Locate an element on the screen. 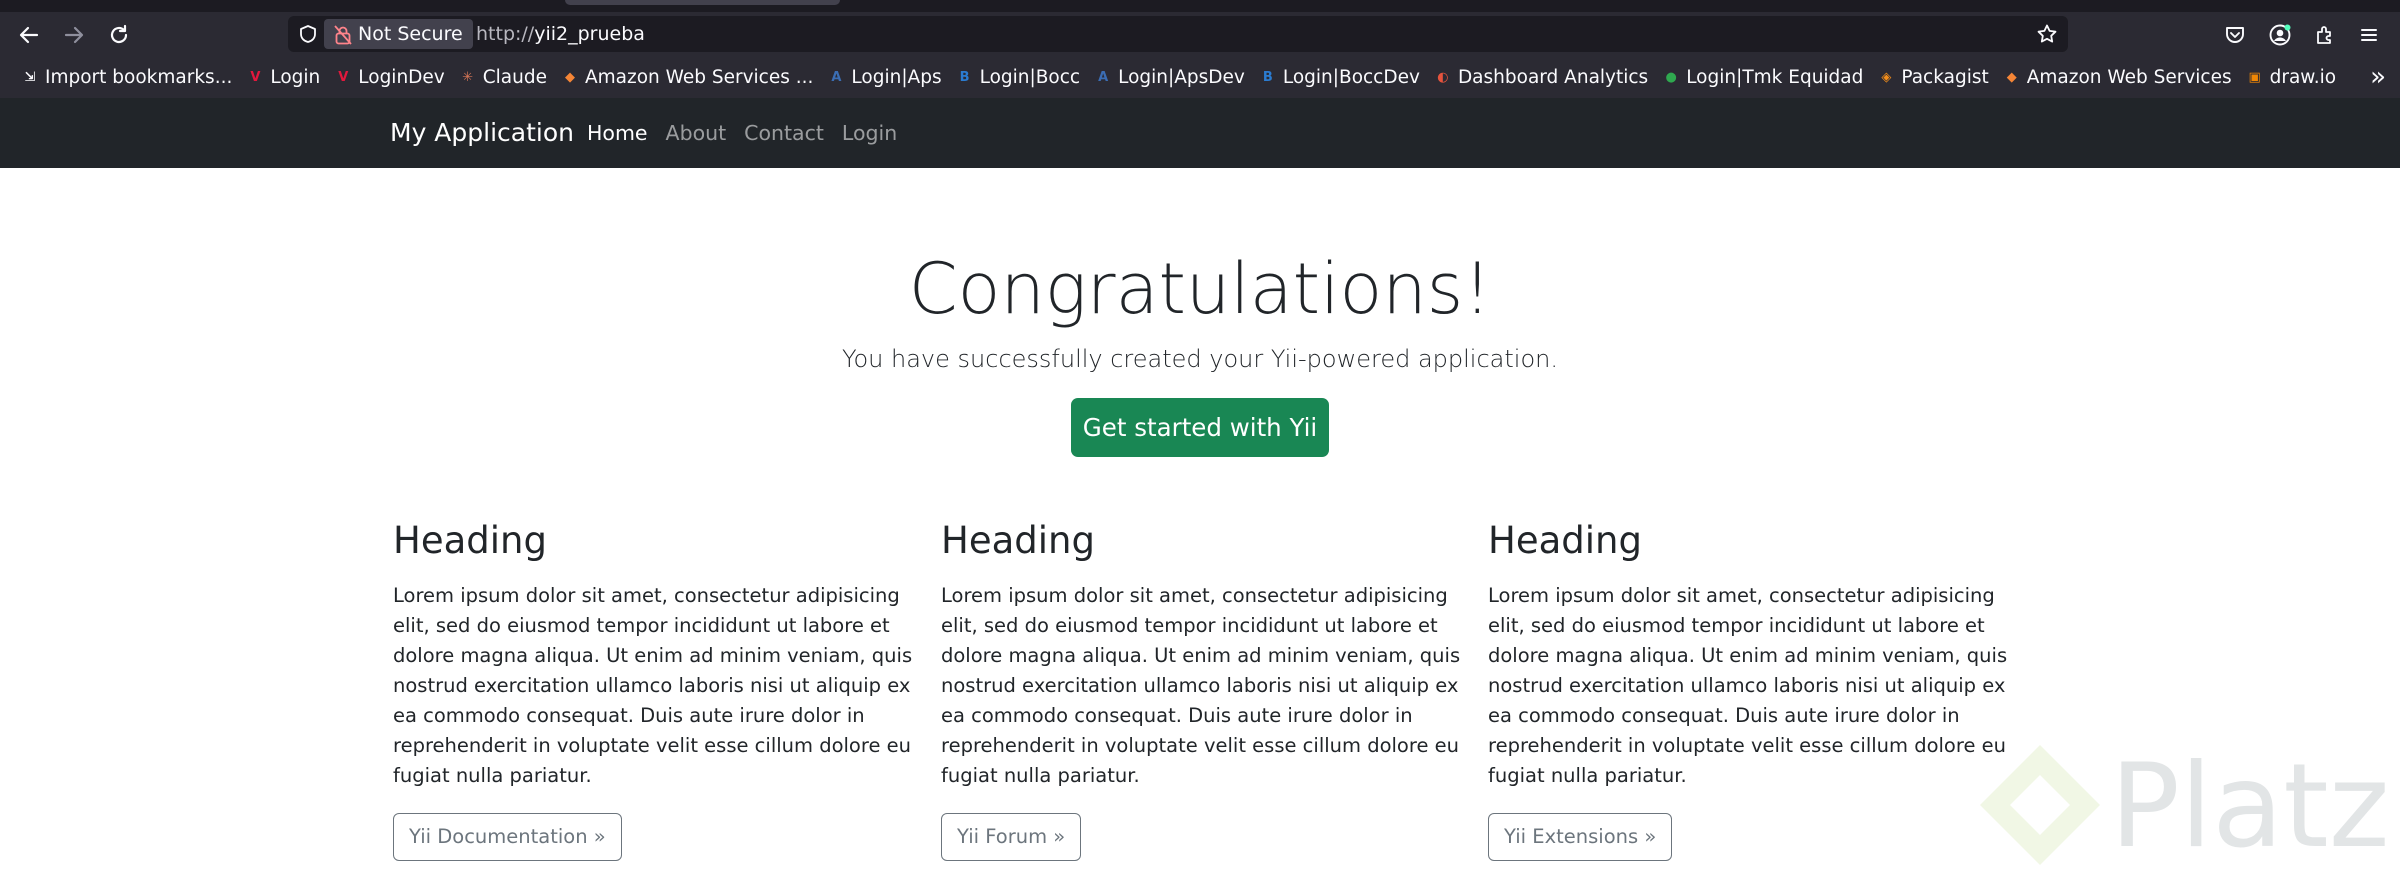 This screenshot has height=881, width=2400. bookmark-item: ◐ Dashboard Analytics is located at coordinates (1541, 78).